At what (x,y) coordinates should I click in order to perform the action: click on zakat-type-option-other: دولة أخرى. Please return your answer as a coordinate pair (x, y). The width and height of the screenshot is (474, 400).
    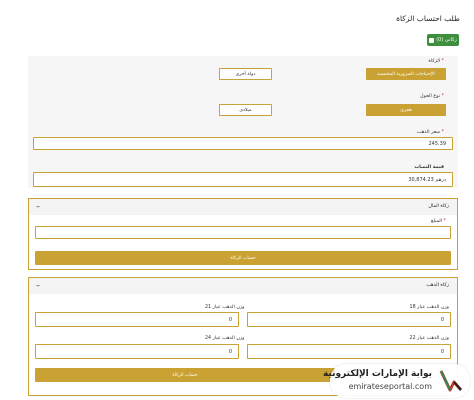
    Looking at the image, I should click on (245, 74).